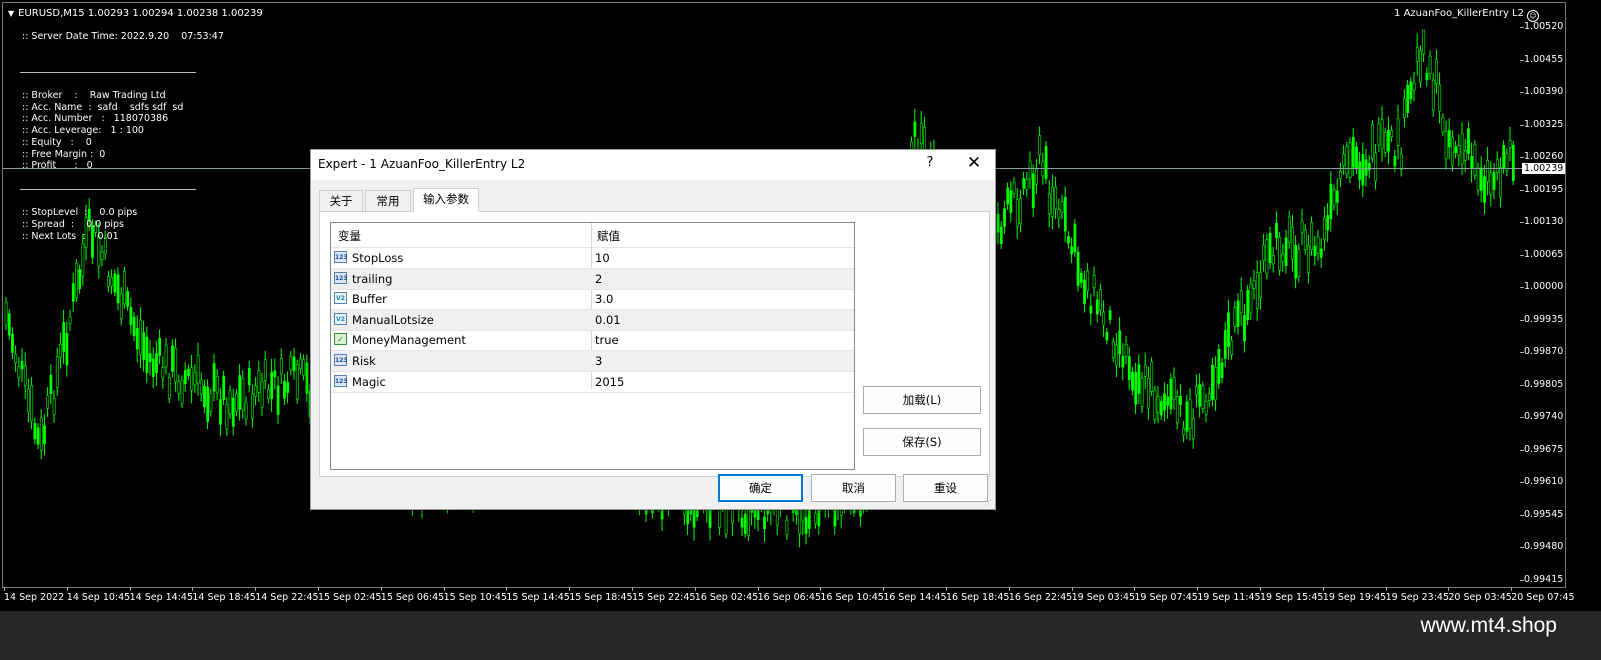 The width and height of the screenshot is (1601, 660). Describe the element at coordinates (1541, 286) in the screenshot. I see `price-tick-label: 1.00000` at that location.